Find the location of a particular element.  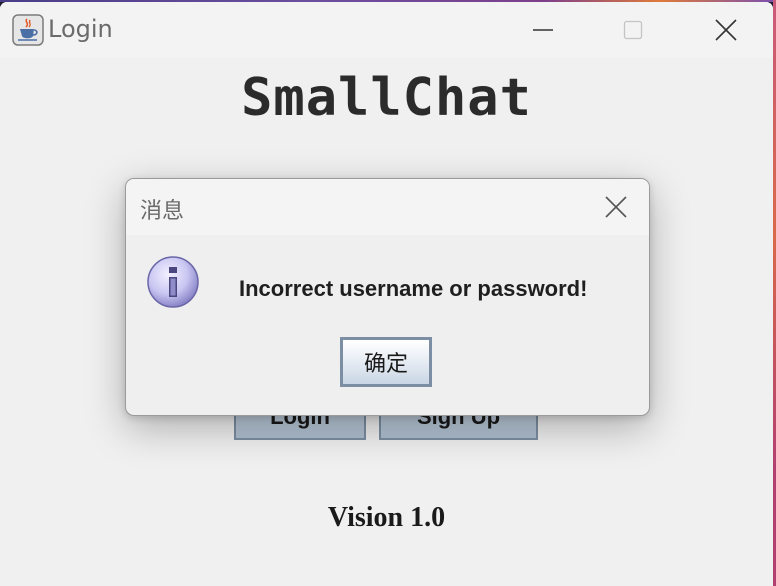

maximize-icon is located at coordinates (633, 30).